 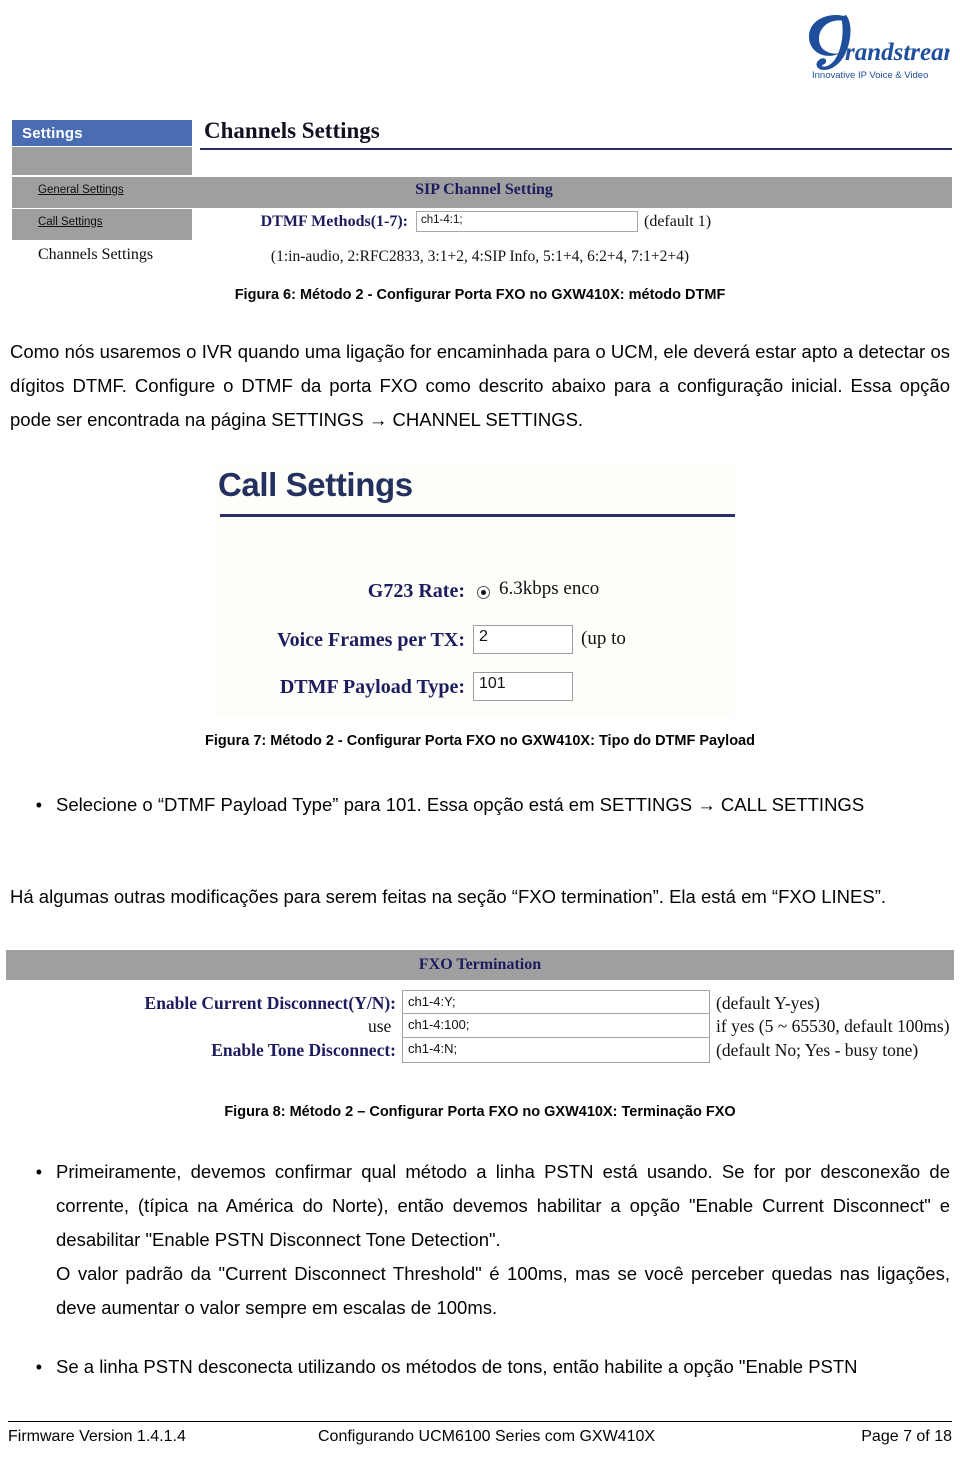 What do you see at coordinates (97, 1436) in the screenshot?
I see `footer-firmware-version: Firmware Version 1.4.1.4` at bounding box center [97, 1436].